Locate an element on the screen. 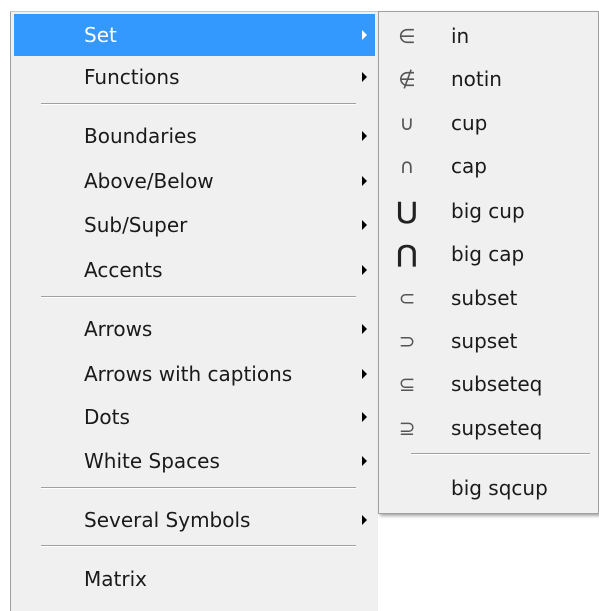 Image resolution: width=599 pixels, height=611 pixels. not-element-of-icon: ∉ is located at coordinates (407, 78).